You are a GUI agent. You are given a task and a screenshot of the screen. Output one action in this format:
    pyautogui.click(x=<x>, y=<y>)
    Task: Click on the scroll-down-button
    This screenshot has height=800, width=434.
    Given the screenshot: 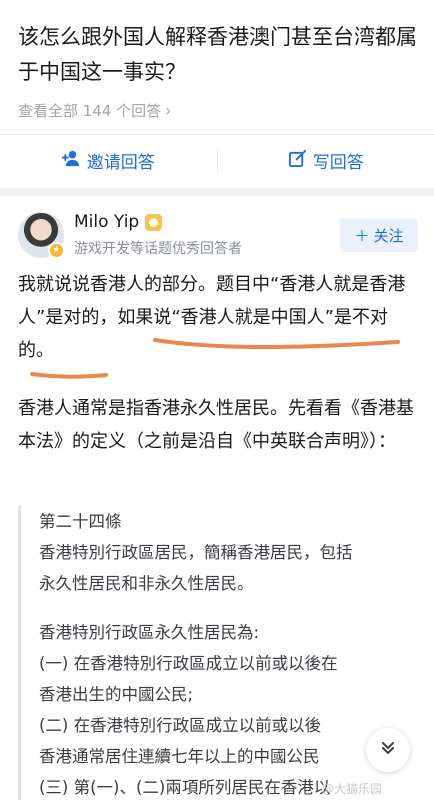 What is the action you would take?
    pyautogui.click(x=388, y=750)
    